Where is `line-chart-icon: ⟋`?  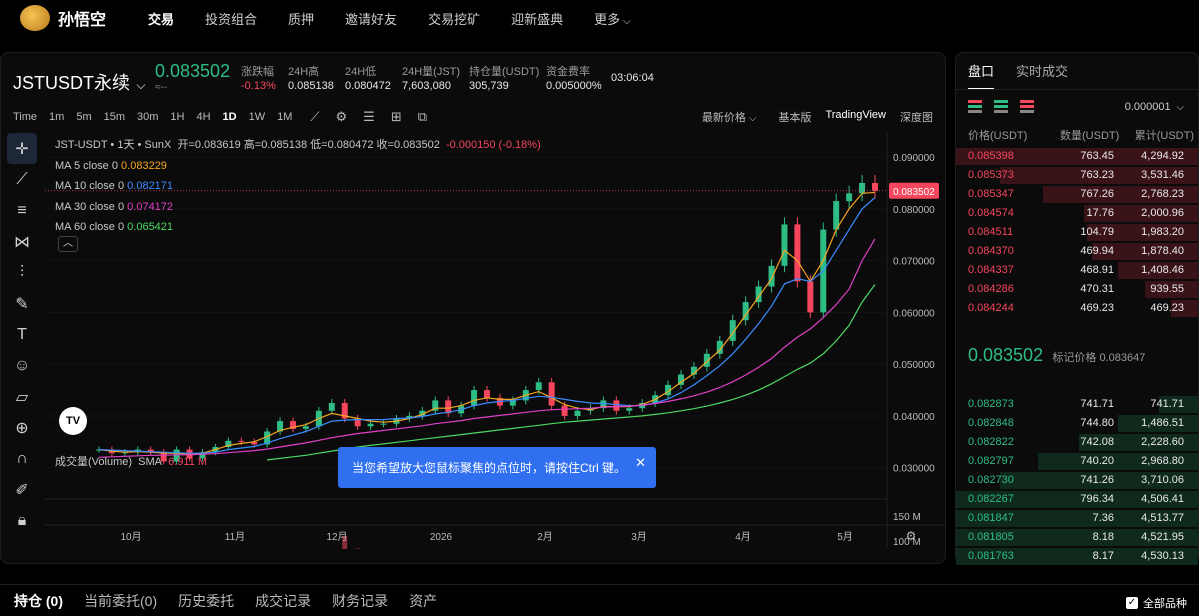
line-chart-icon: ⟋ is located at coordinates (314, 117).